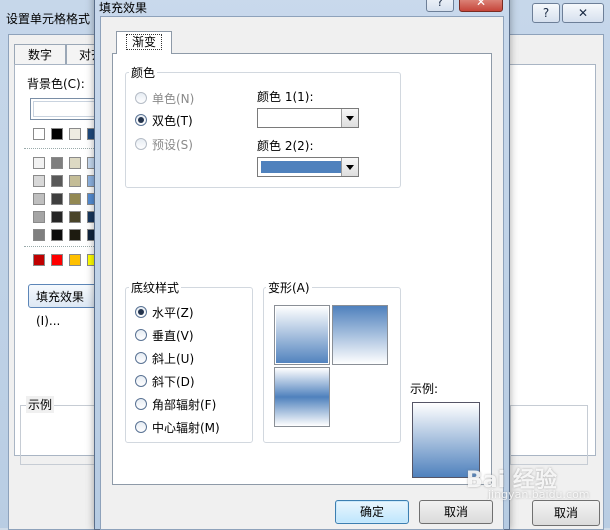 The width and height of the screenshot is (610, 530). I want to click on variant-3-tile, so click(302, 397).